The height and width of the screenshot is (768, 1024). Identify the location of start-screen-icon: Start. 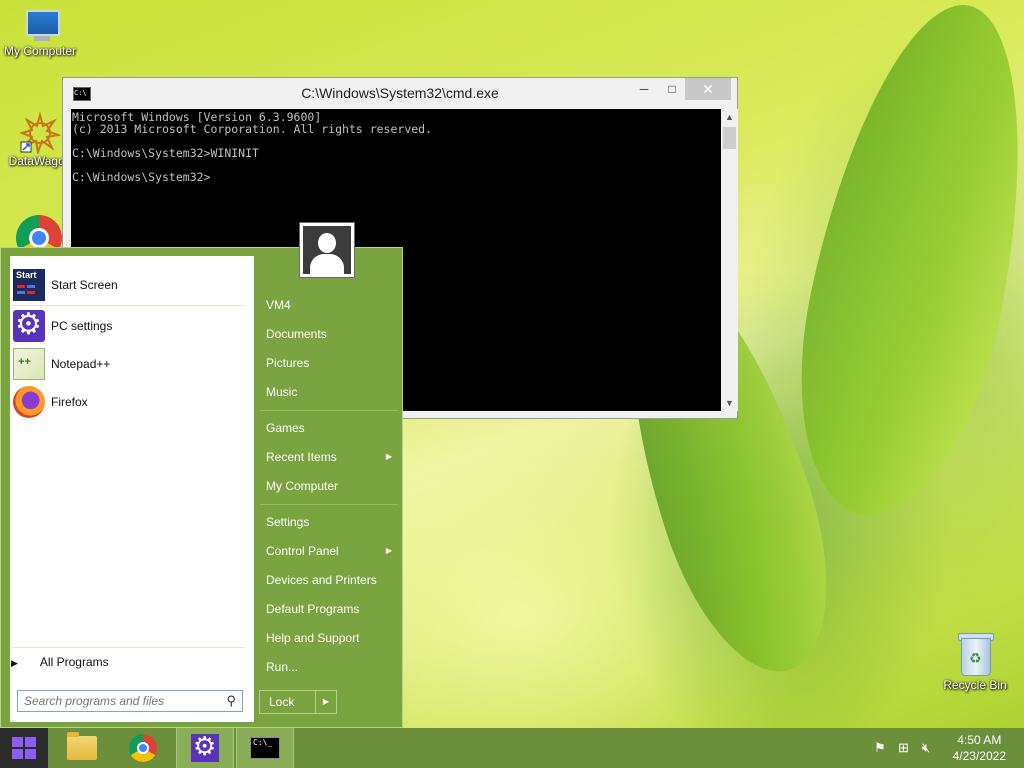
(29, 285).